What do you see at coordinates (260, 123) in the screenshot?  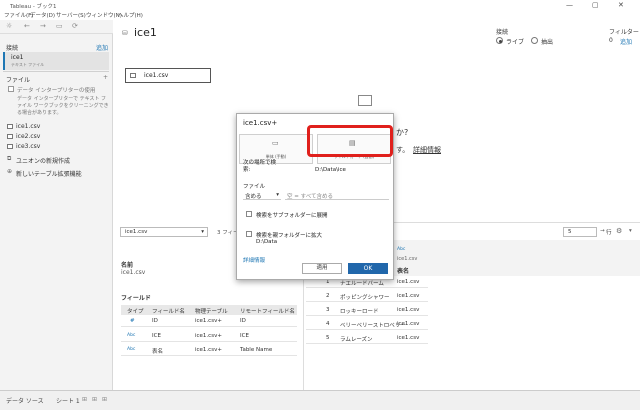 I see `dialog-title: ice1.csv+` at bounding box center [260, 123].